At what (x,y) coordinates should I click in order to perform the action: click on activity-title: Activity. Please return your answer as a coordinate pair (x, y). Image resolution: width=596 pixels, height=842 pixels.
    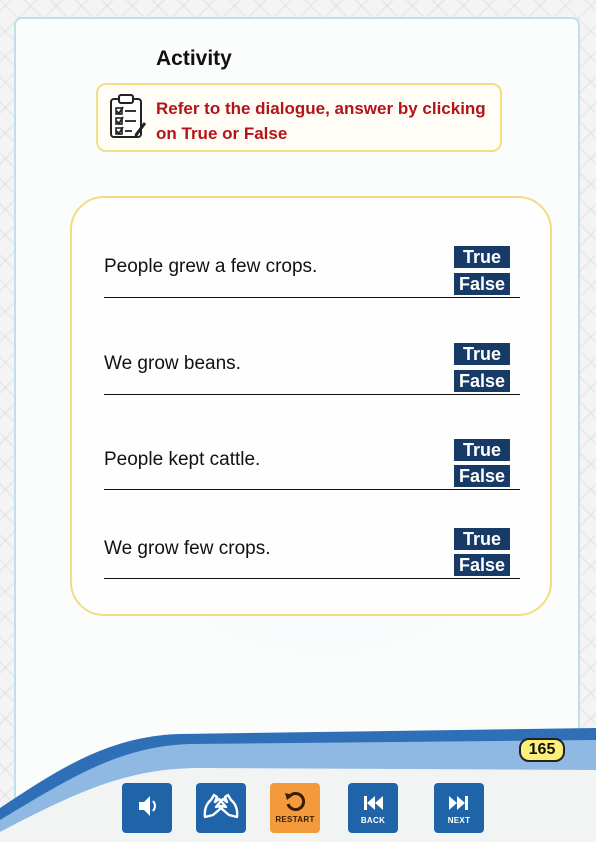
    Looking at the image, I should click on (194, 58).